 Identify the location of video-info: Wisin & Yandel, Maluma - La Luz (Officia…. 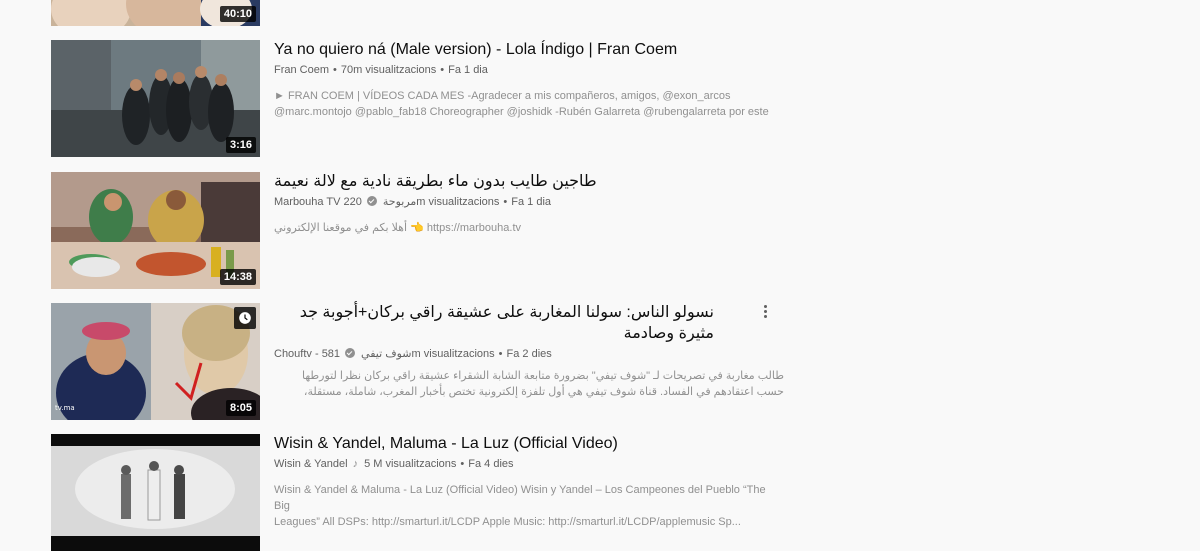
(529, 481).